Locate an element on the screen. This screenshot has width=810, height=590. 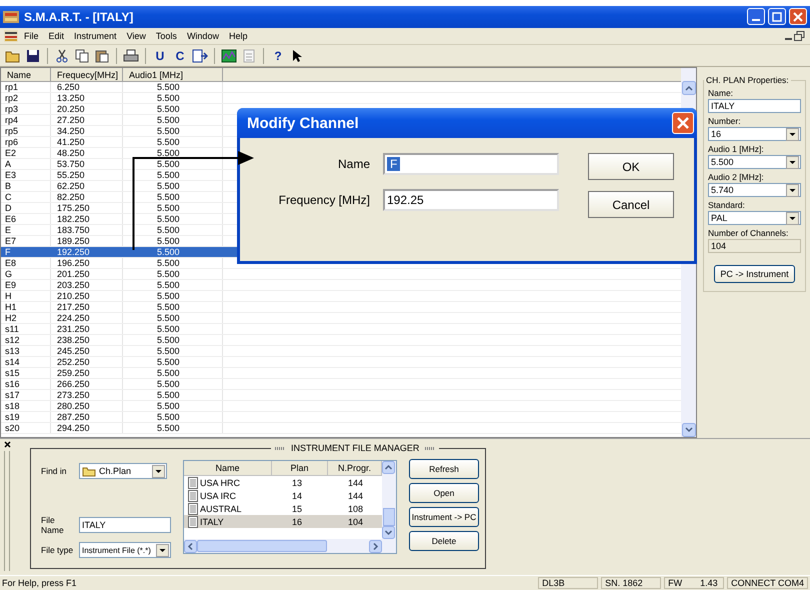
toolbar-button: C is located at coordinates (180, 55).